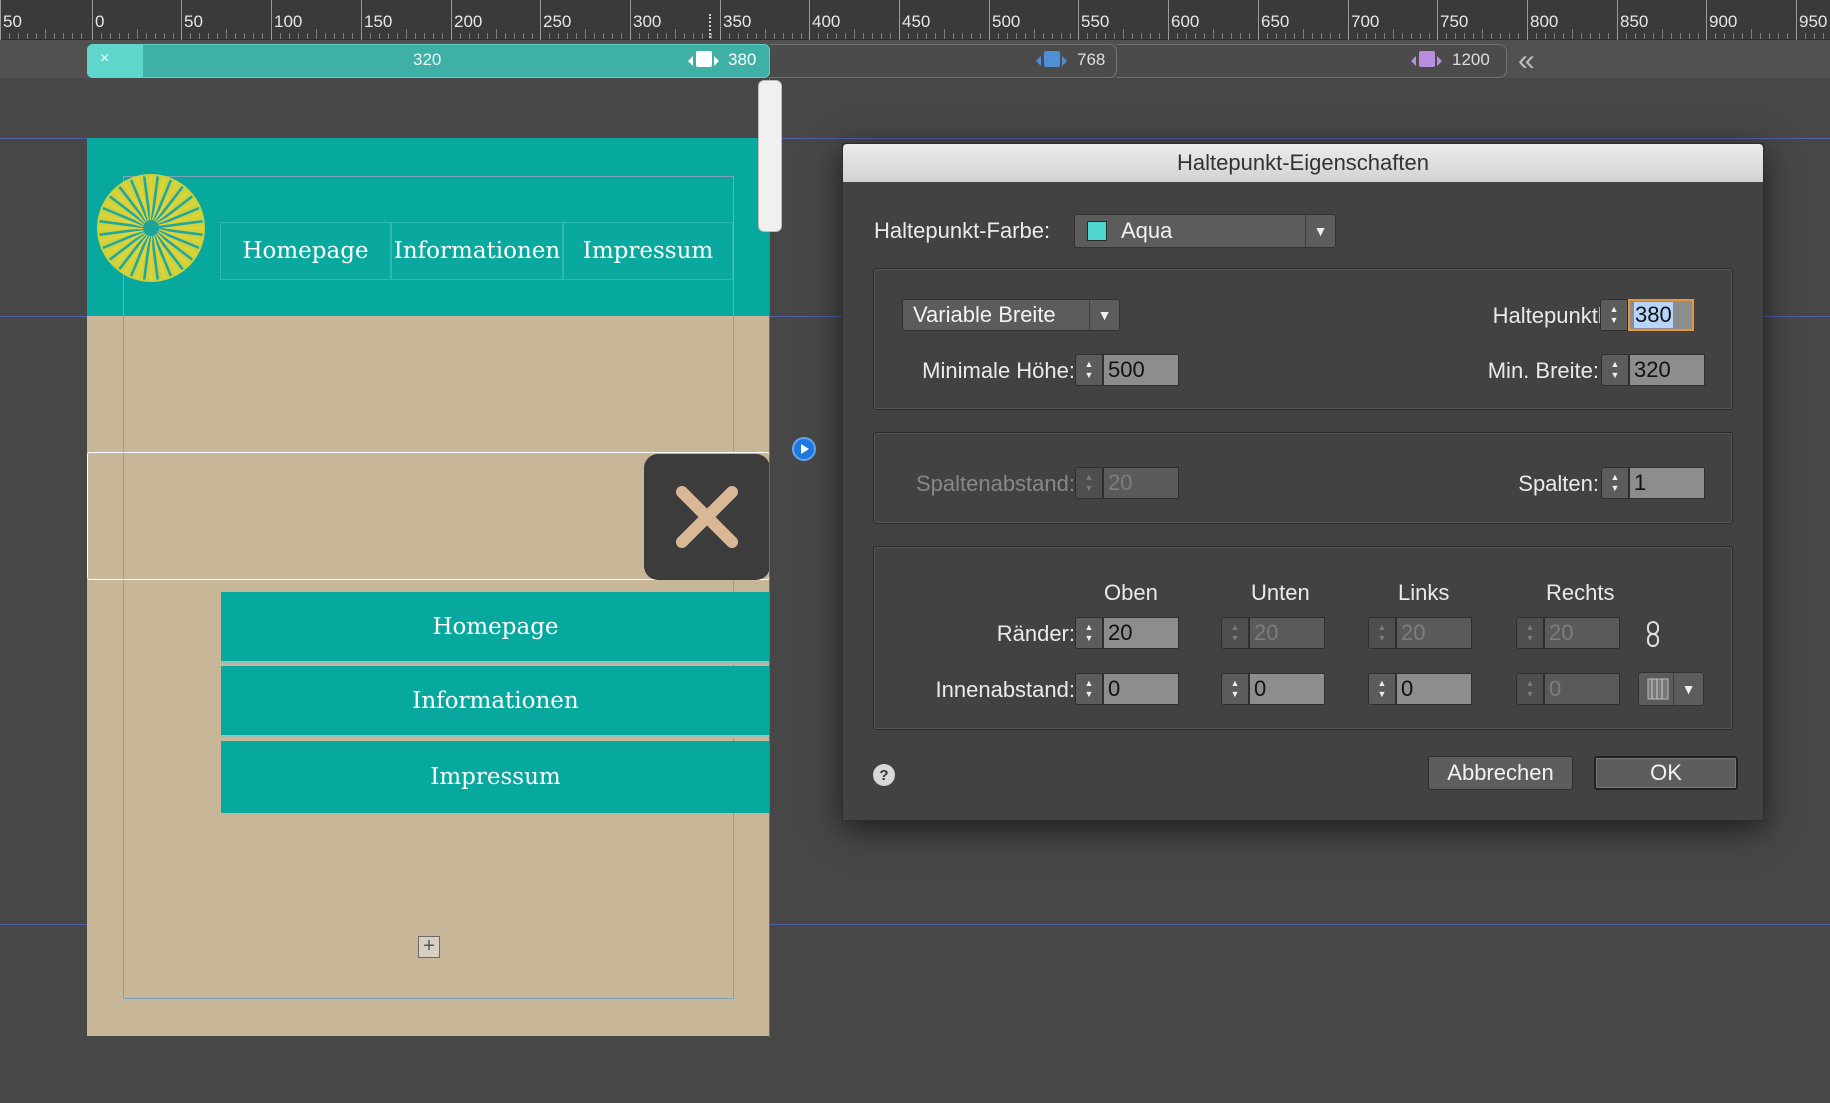 The height and width of the screenshot is (1103, 1830). Describe the element at coordinates (1427, 59) in the screenshot. I see `breakpoint-marker-desktop` at that location.